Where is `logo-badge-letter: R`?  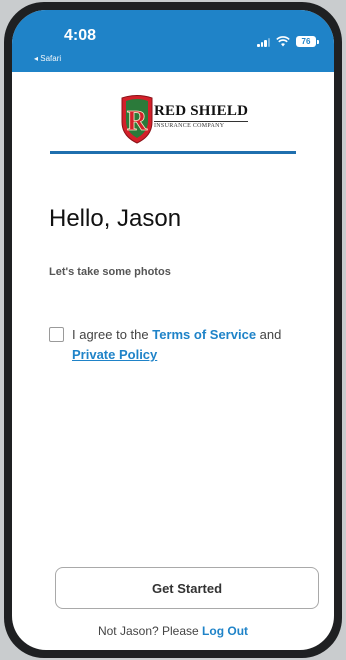
logo-badge-letter: R is located at coordinates (137, 121).